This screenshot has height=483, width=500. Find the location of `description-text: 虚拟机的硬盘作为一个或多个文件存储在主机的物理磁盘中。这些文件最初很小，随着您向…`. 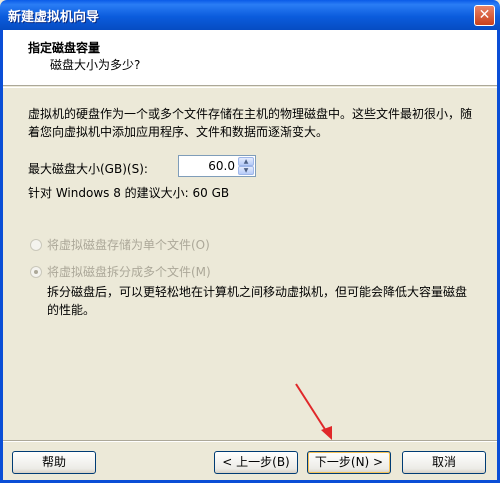

description-text: 虚拟机的硬盘作为一个或多个文件存储在主机的物理磁盘中。这些文件最初很小，随着您向… is located at coordinates (250, 123).